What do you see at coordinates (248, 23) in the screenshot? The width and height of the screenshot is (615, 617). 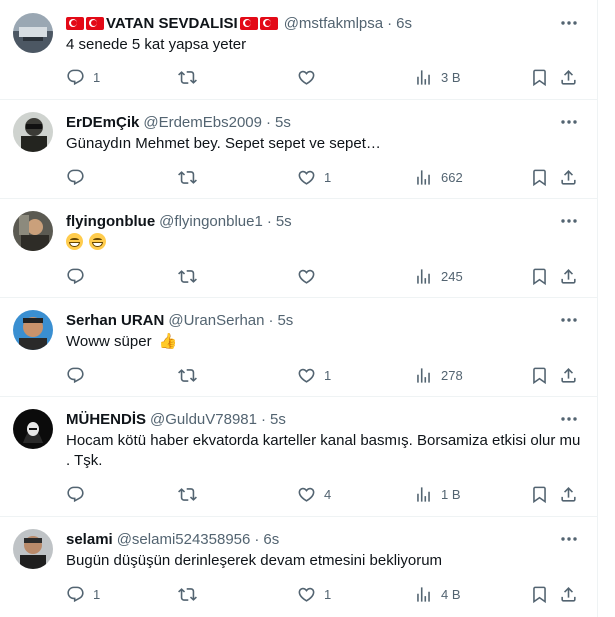 I see `turkey-flag-icon` at bounding box center [248, 23].